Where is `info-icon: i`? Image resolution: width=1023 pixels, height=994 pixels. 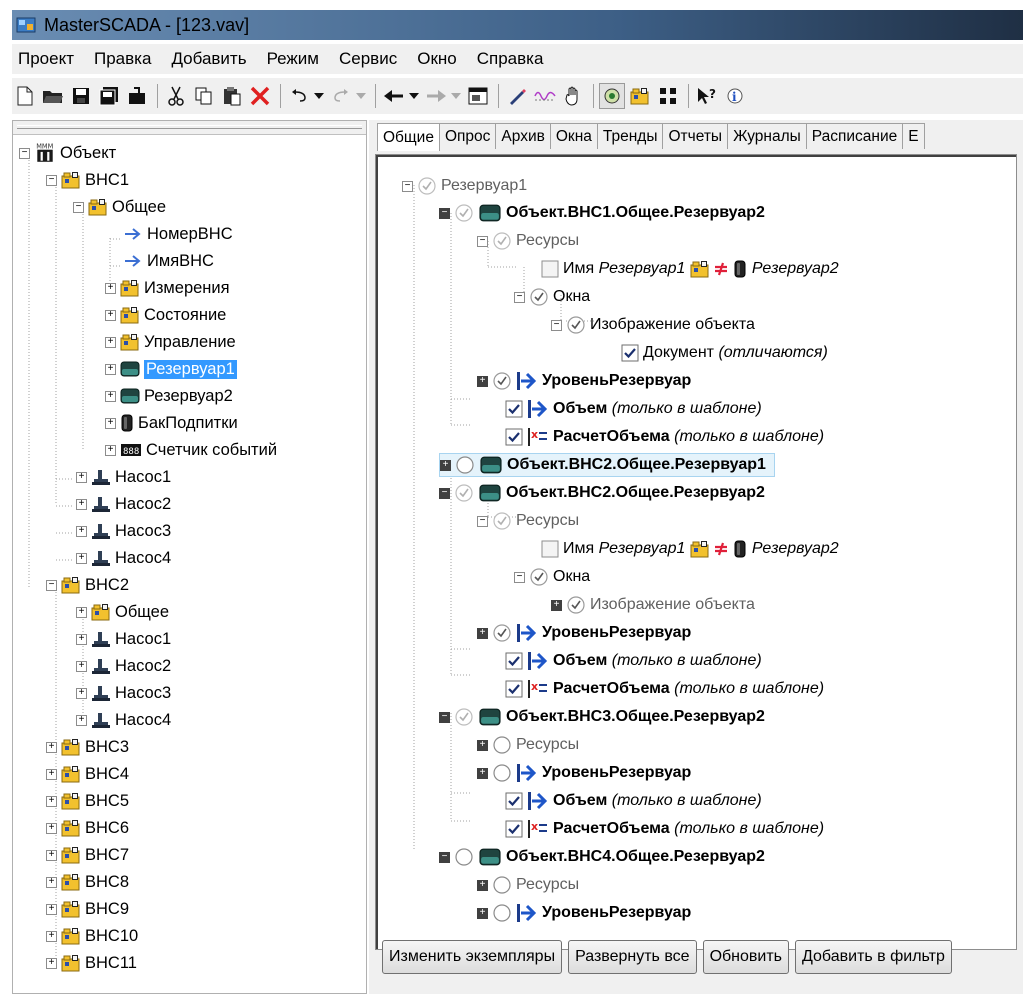
info-icon: i is located at coordinates (735, 96).